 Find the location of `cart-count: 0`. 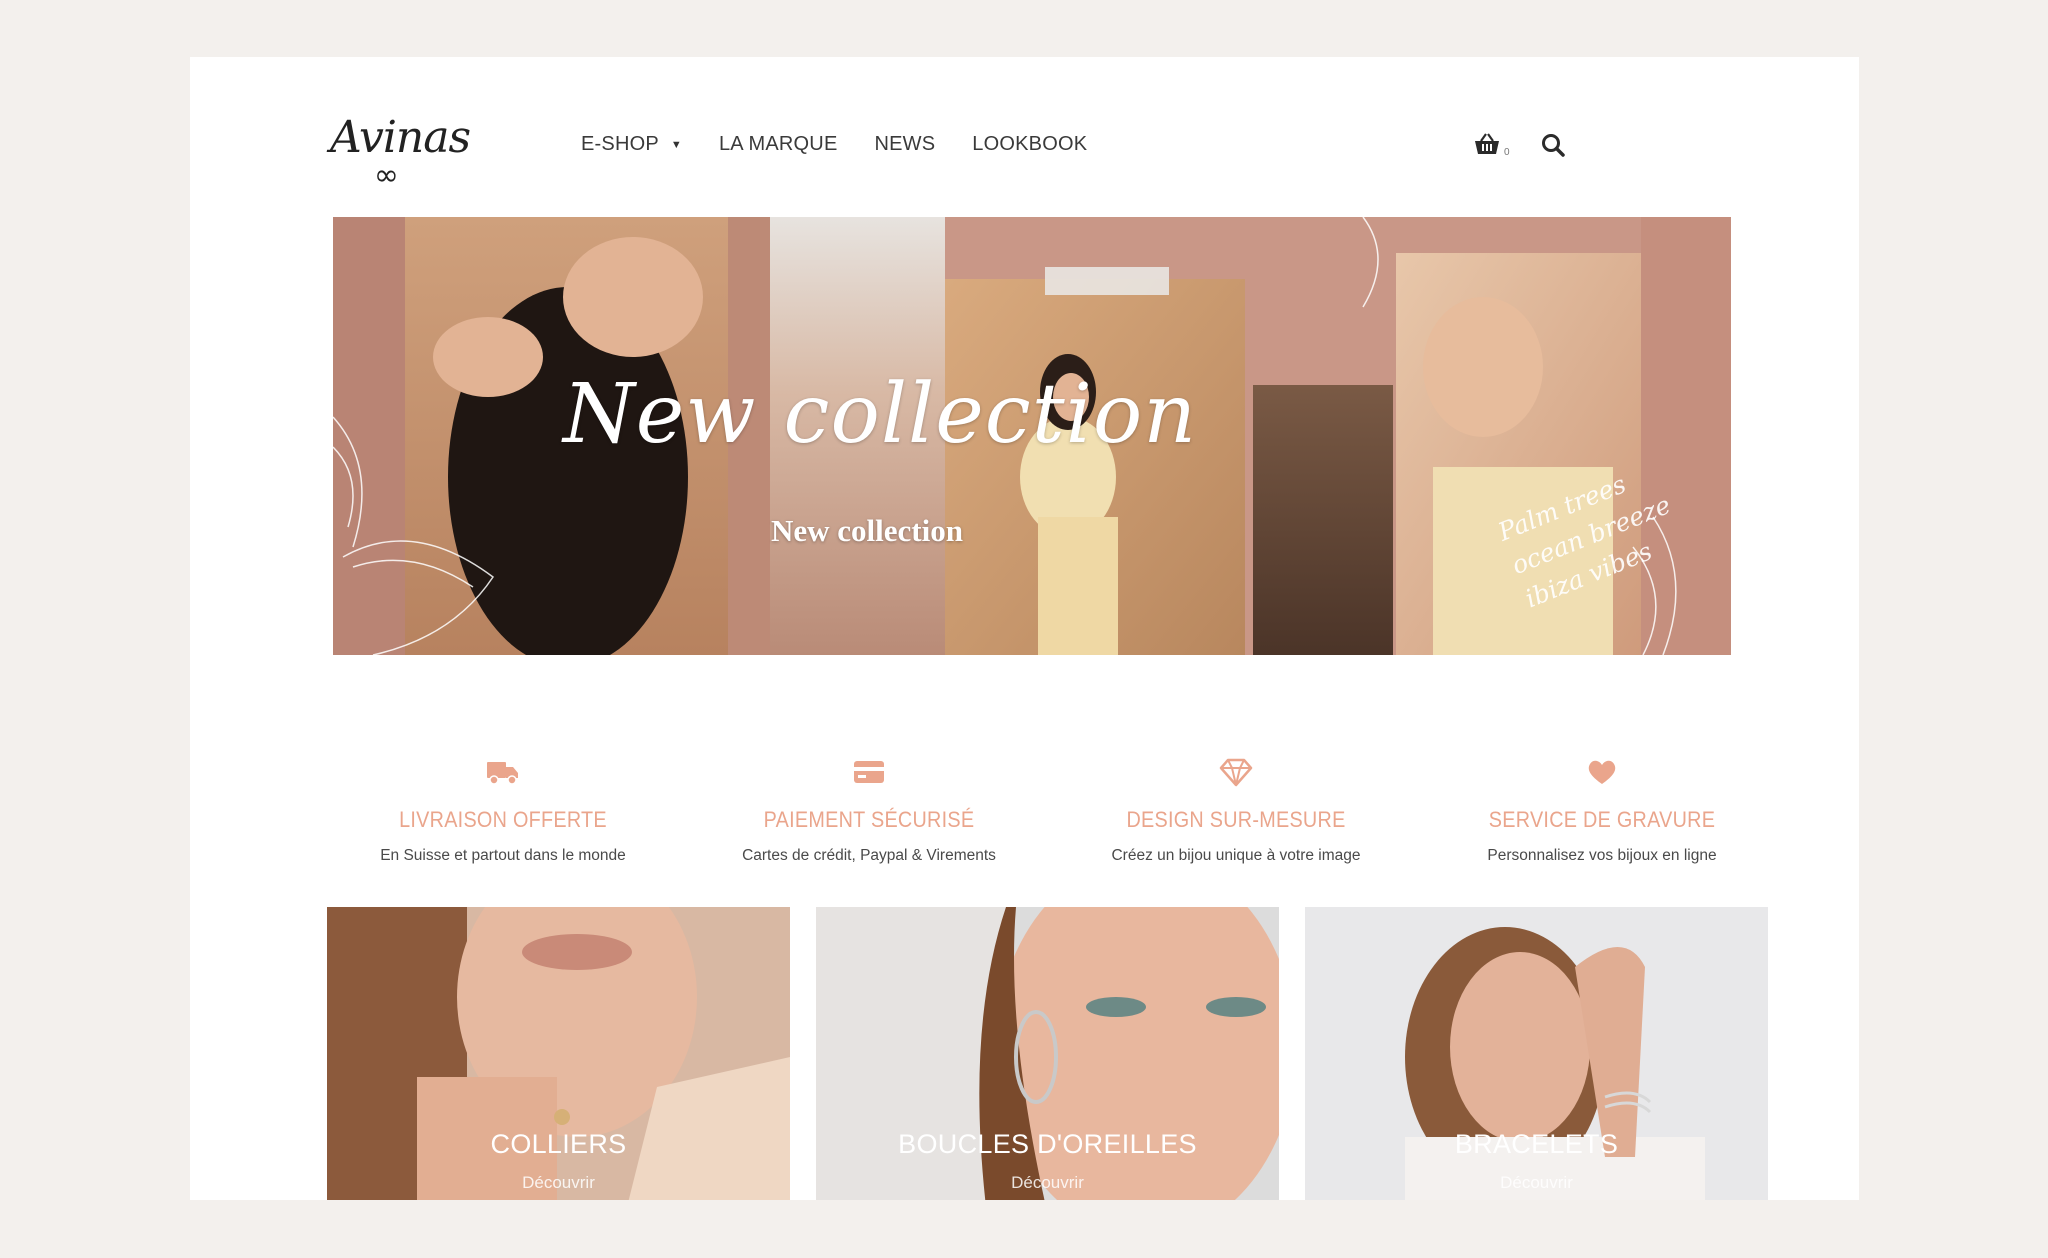

cart-count: 0 is located at coordinates (1507, 152).